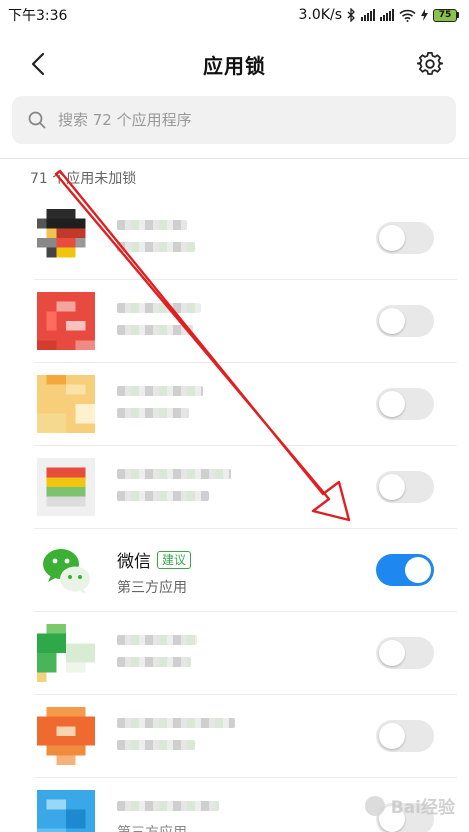  Describe the element at coordinates (248, 120) in the screenshot. I see `search-input` at that location.